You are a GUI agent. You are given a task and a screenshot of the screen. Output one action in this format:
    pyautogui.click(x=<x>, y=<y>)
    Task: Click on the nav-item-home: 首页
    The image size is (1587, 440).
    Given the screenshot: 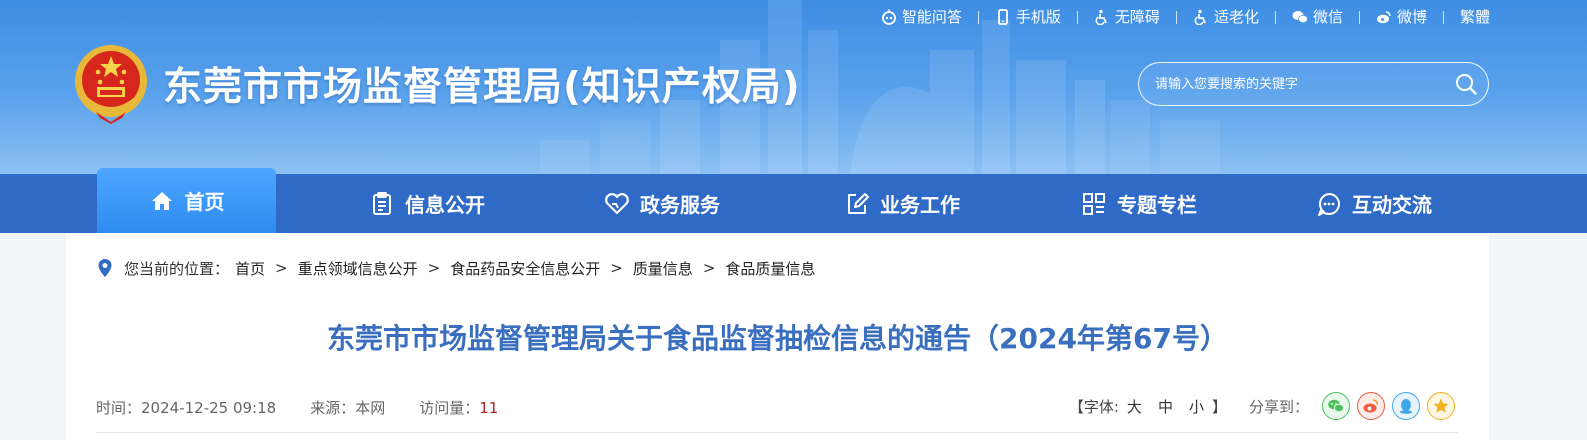 What is the action you would take?
    pyautogui.click(x=186, y=200)
    